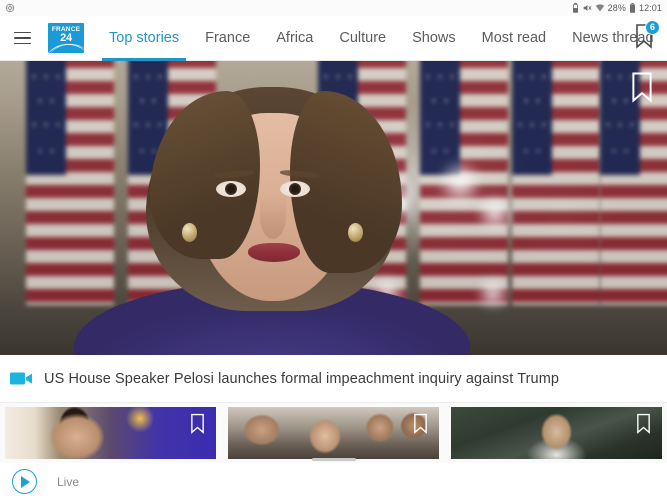  I want to click on carousel-scroll-indicator, so click(333, 459).